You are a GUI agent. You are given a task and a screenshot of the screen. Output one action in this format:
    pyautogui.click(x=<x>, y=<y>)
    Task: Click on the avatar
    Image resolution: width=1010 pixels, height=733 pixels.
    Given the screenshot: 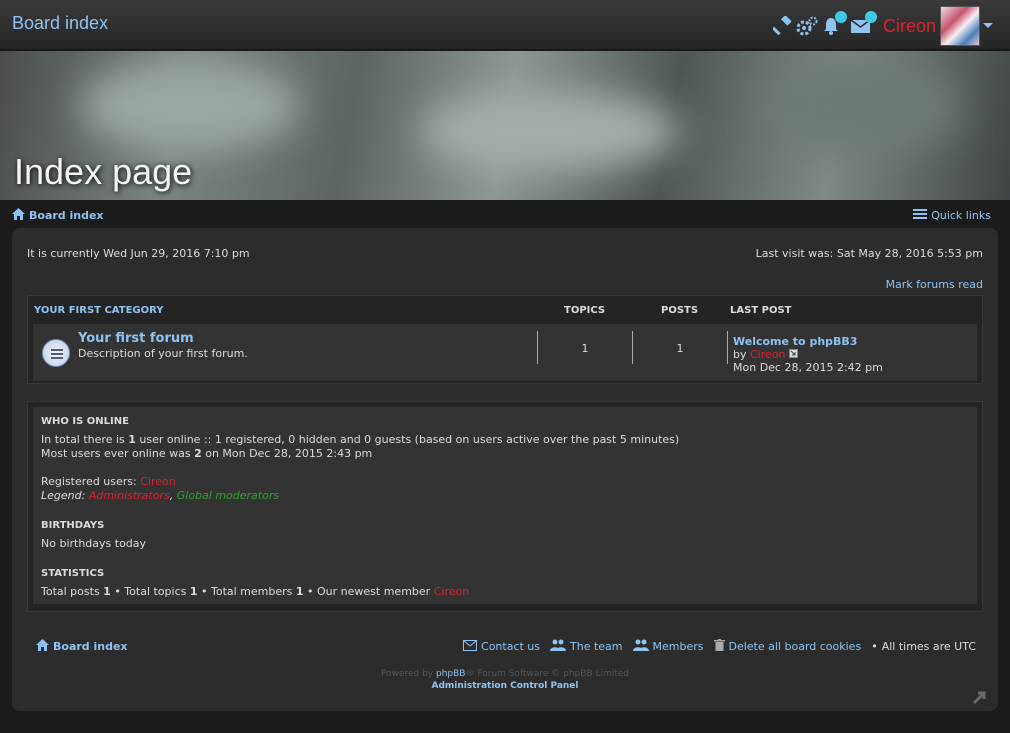 What is the action you would take?
    pyautogui.click(x=960, y=26)
    